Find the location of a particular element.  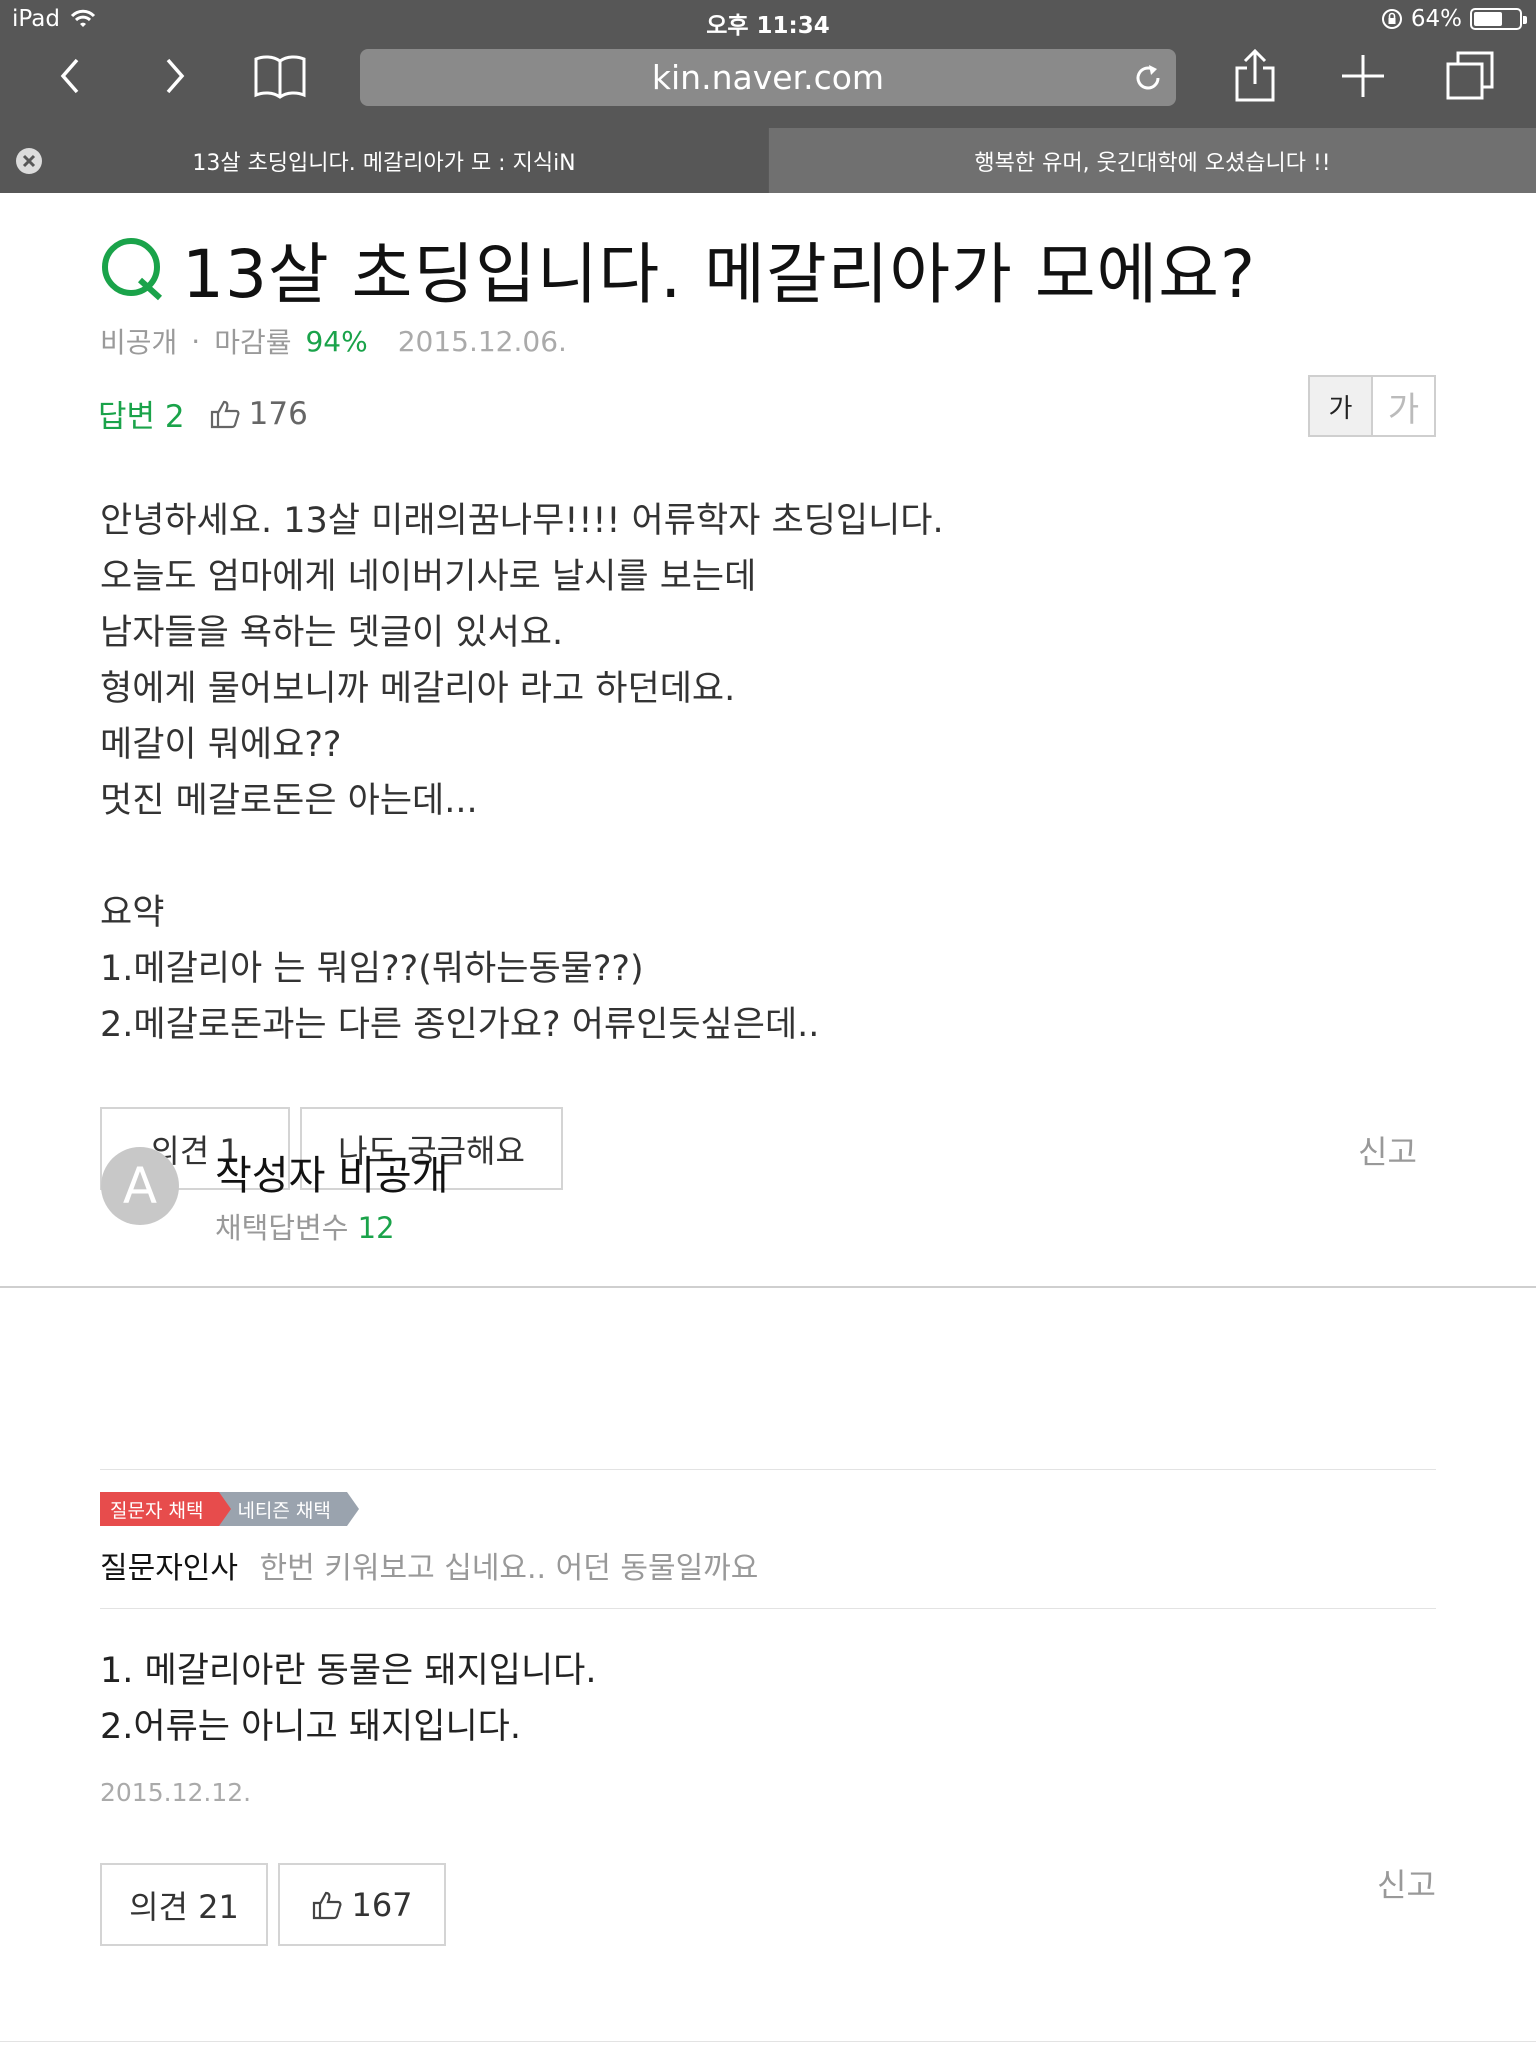

address-bar: kin.naver.com is located at coordinates (768, 77).